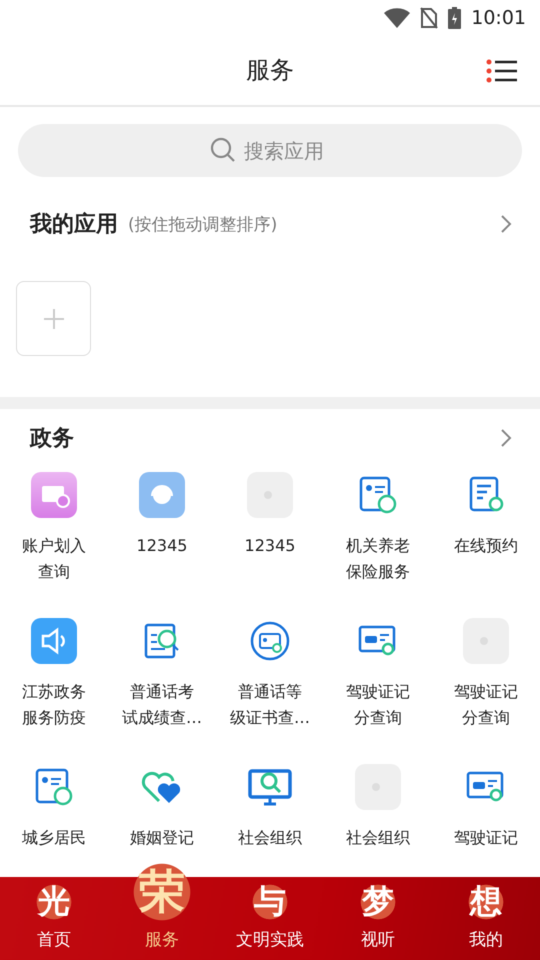 Image resolution: width=540 pixels, height=960 pixels. Describe the element at coordinates (54, 918) in the screenshot. I see `nav-tab: 光 首页` at that location.